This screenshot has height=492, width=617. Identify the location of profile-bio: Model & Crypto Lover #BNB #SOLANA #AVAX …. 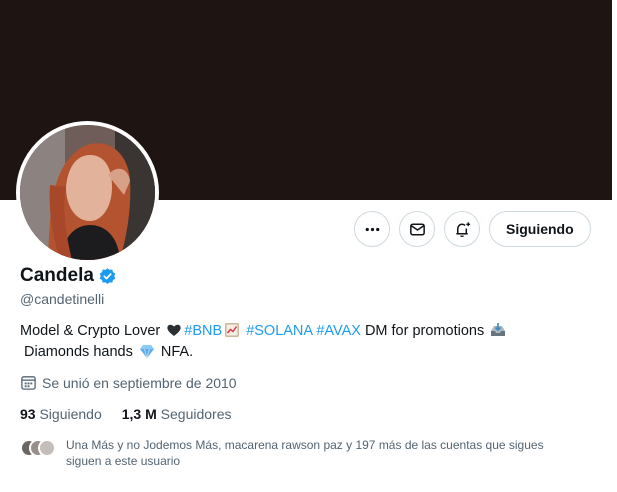
(300, 342).